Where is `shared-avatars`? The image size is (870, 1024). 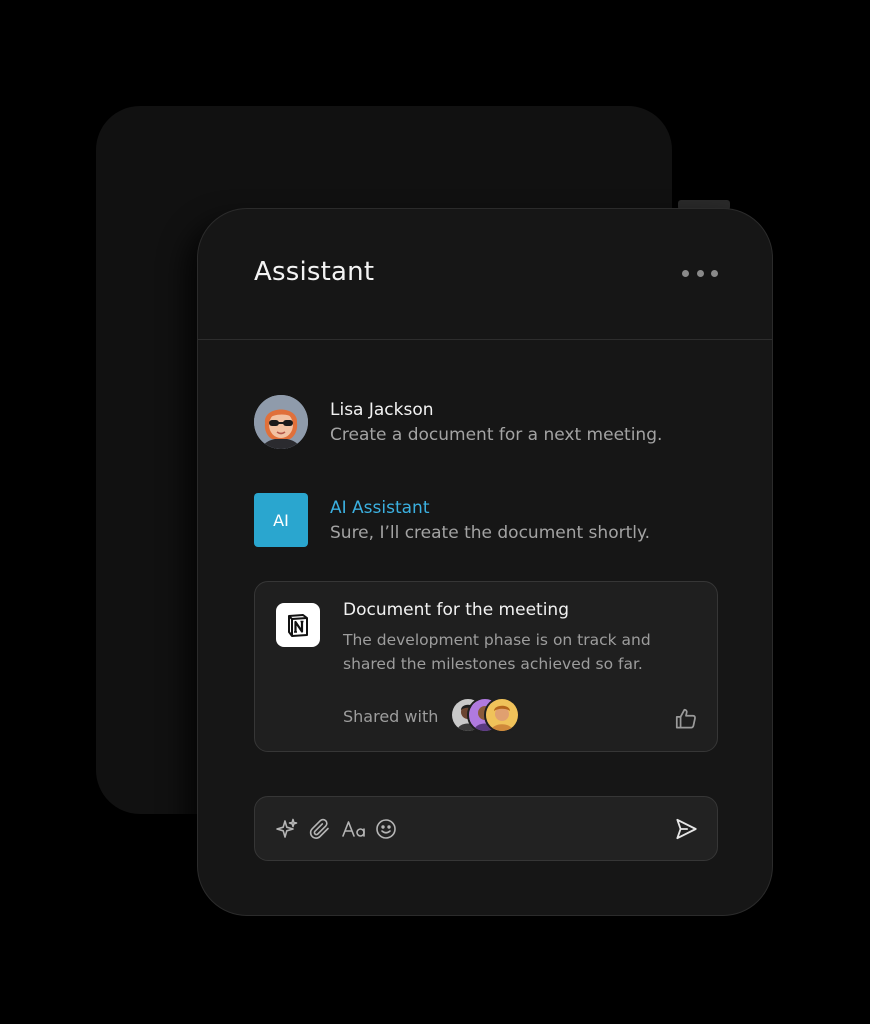 shared-avatars is located at coordinates (487, 715).